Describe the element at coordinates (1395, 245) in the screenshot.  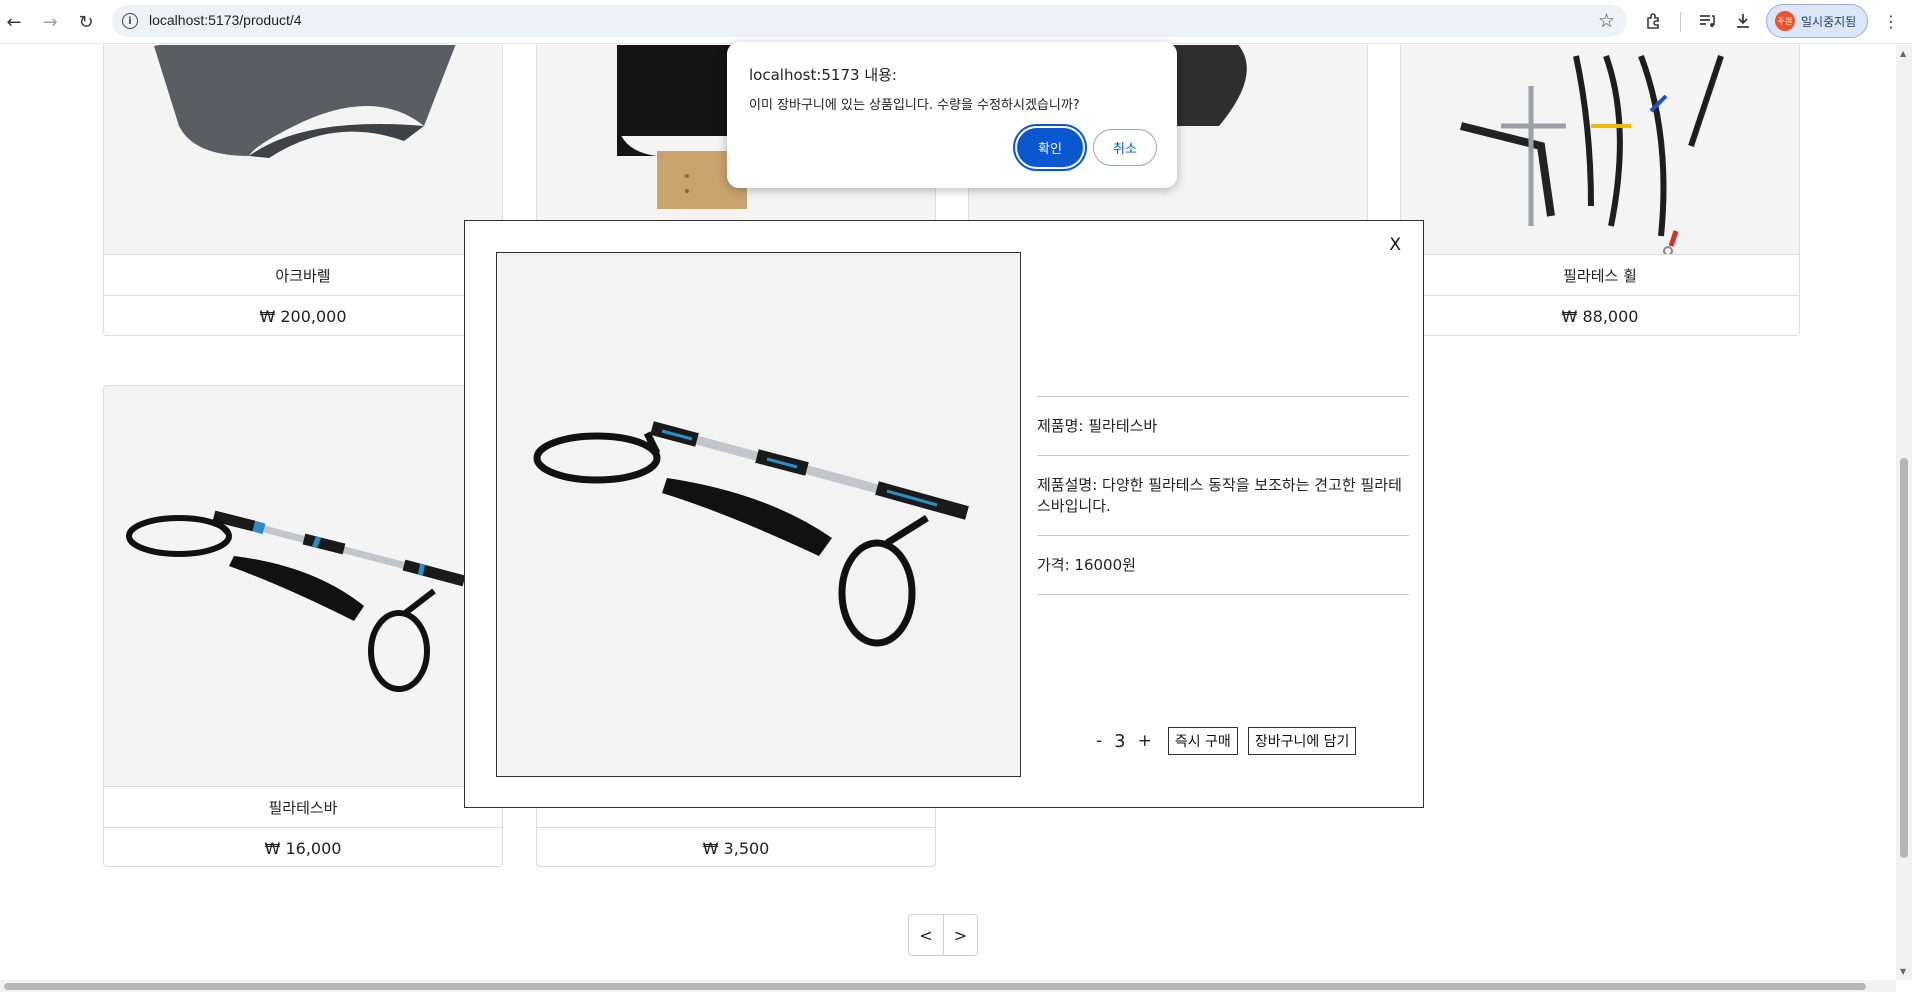
I see `modal-close-button: X` at that location.